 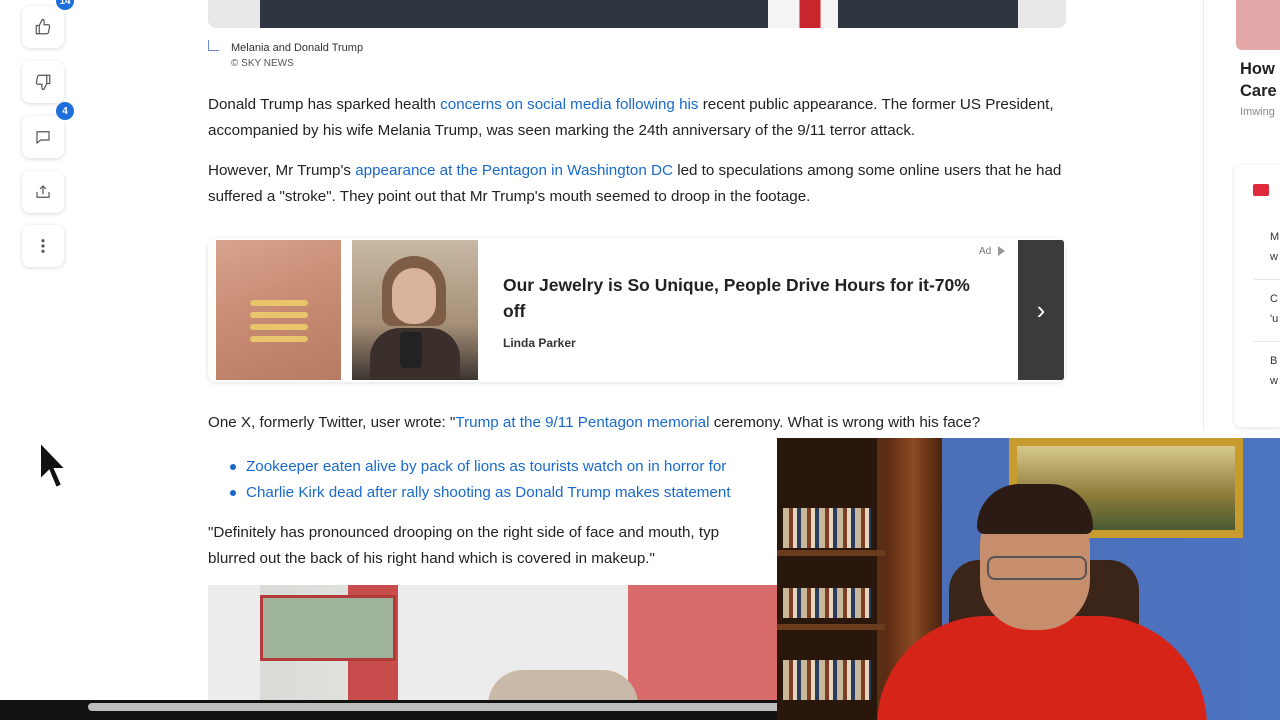 I want to click on comment-button: 4, so click(x=48, y=130).